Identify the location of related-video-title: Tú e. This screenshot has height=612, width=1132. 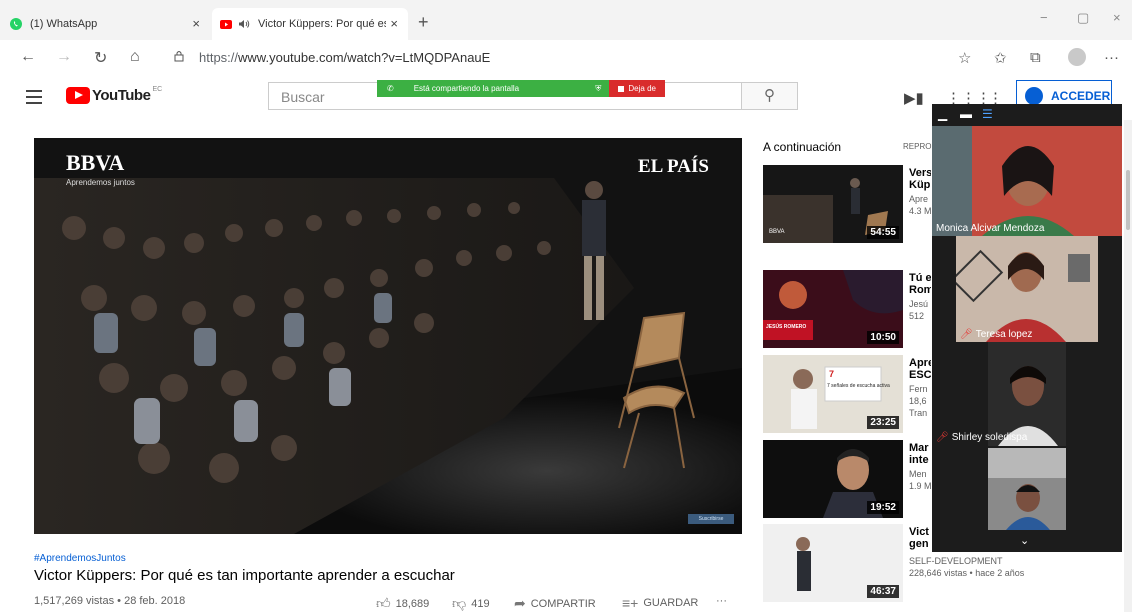
(920, 278).